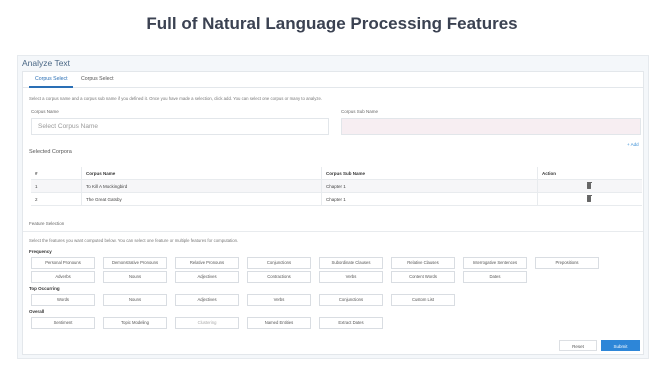  I want to click on chip-conjunctions: Conjunctions, so click(279, 263).